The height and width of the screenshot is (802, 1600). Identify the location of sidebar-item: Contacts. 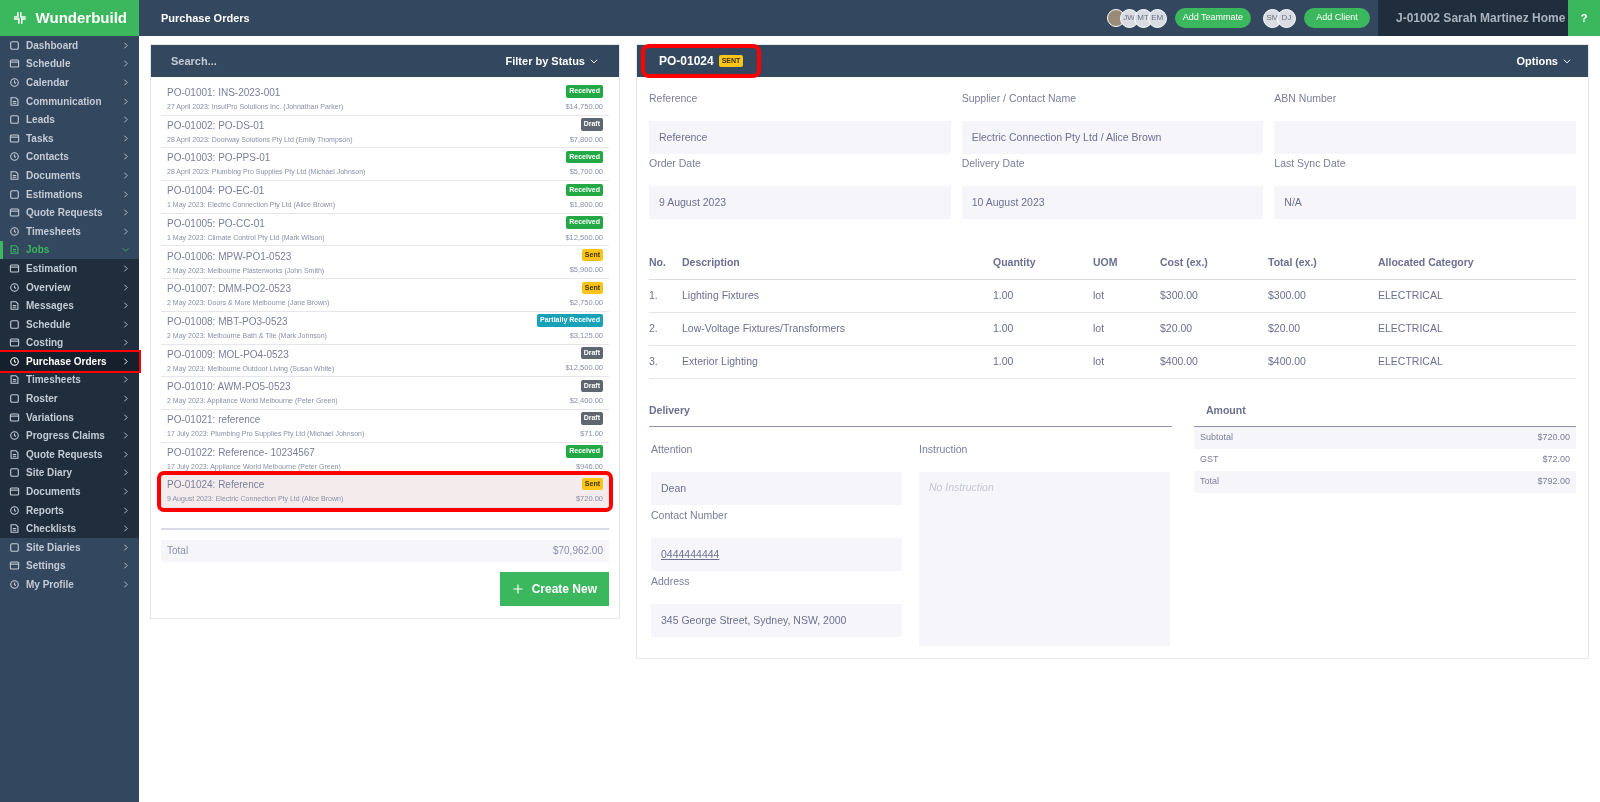
(69, 157).